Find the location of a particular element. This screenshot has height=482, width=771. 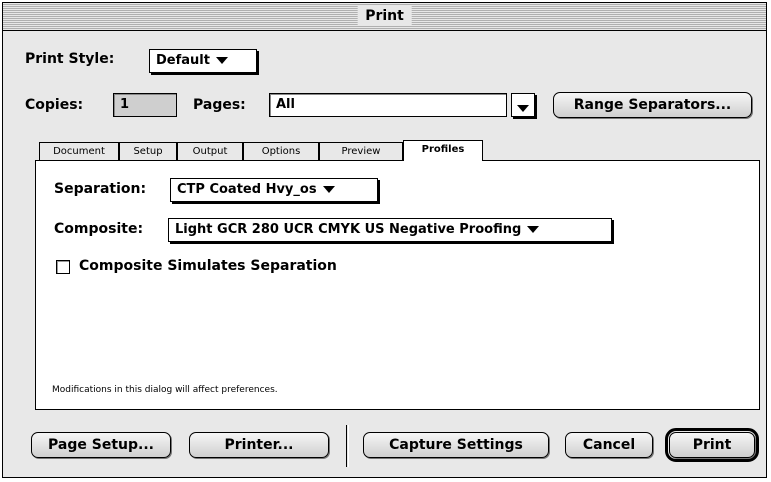

print-style-value: Default is located at coordinates (183, 60).